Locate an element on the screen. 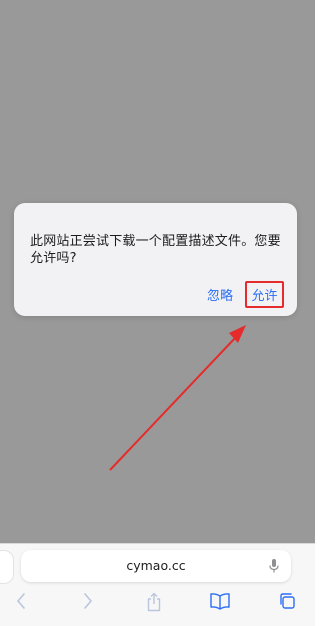 Image resolution: width=320 pixels, height=626 pixels. back-button is located at coordinates (21, 603).